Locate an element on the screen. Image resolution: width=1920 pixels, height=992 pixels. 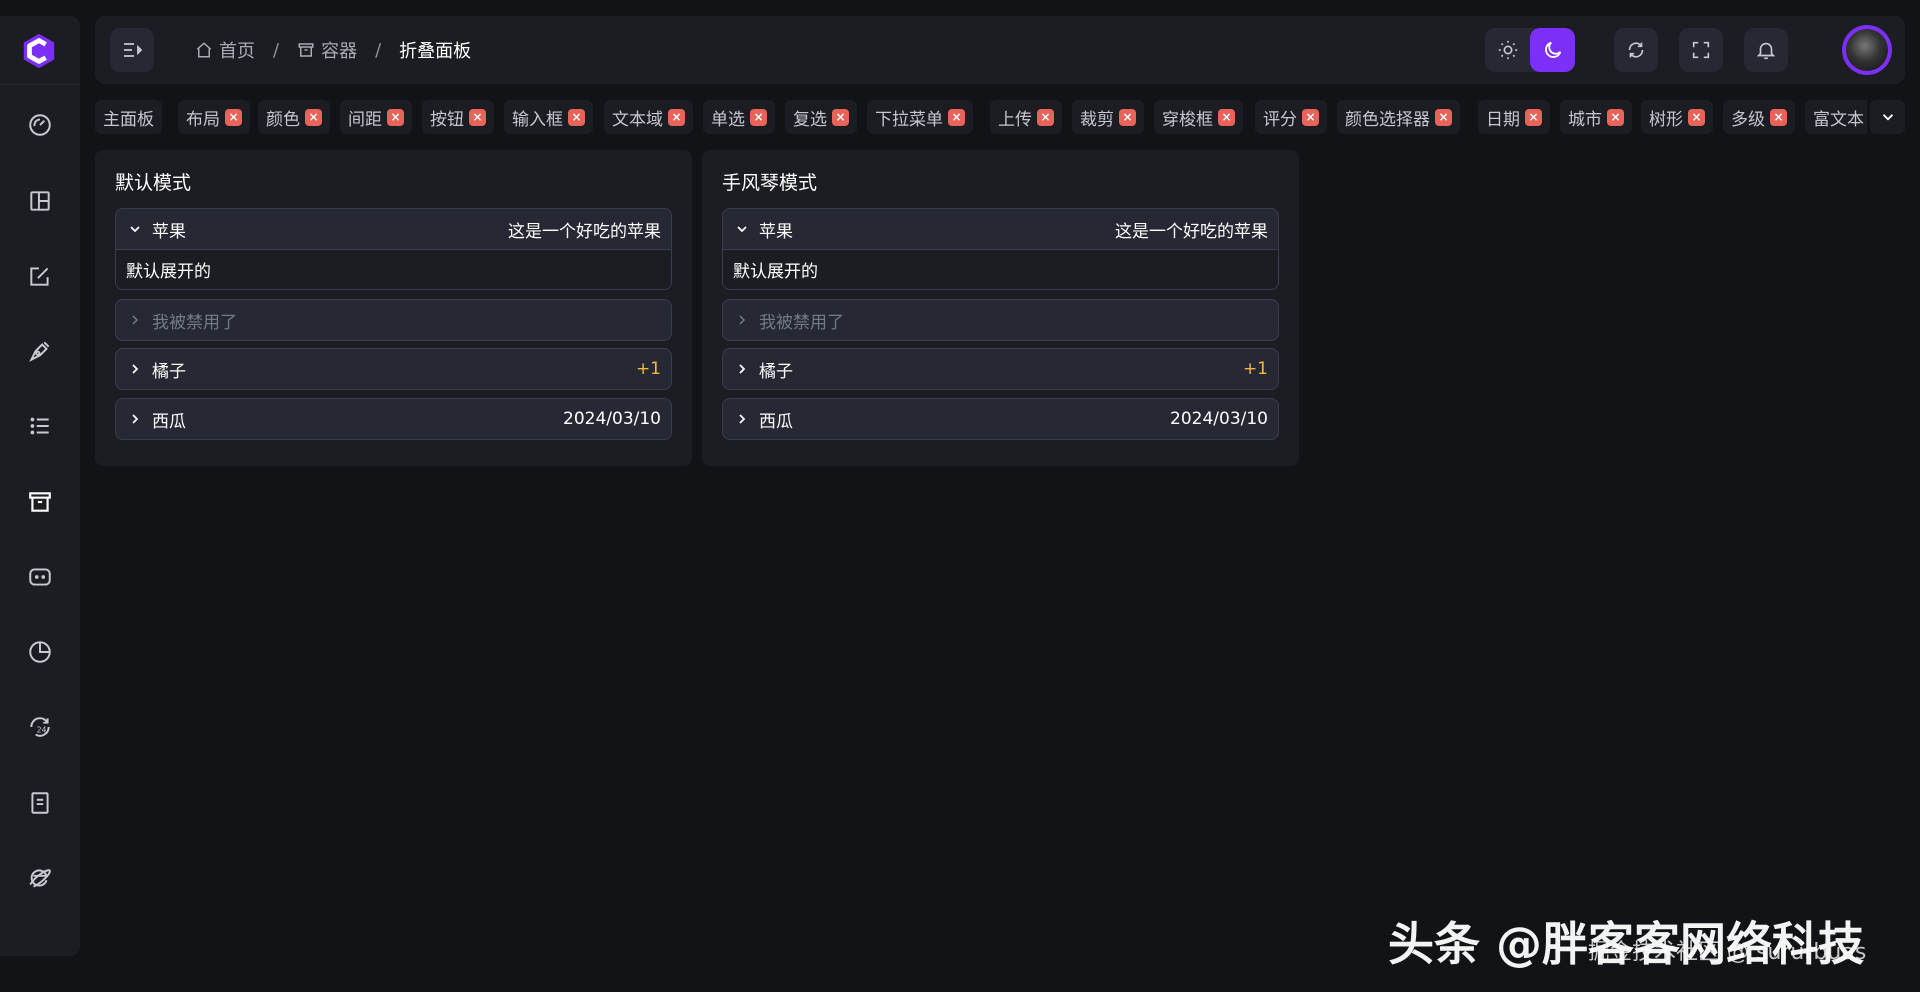
sidebar-item-layout is located at coordinates (40, 201).